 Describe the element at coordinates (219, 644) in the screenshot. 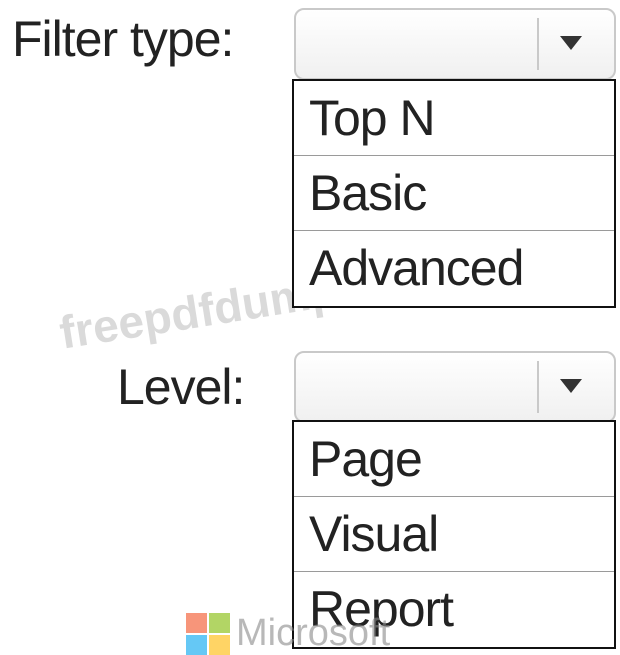

I see `logo-square-yellow` at that location.